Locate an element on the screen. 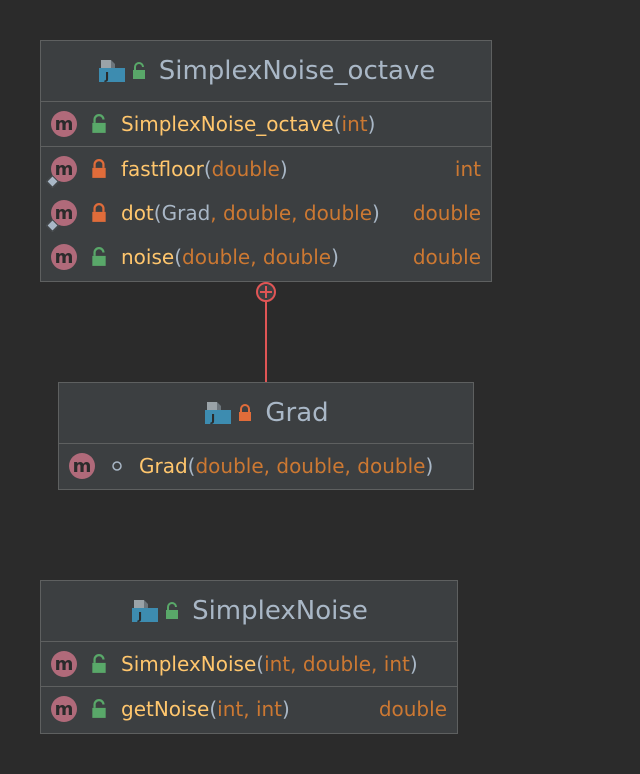  lock-icon is located at coordinates (245, 413).